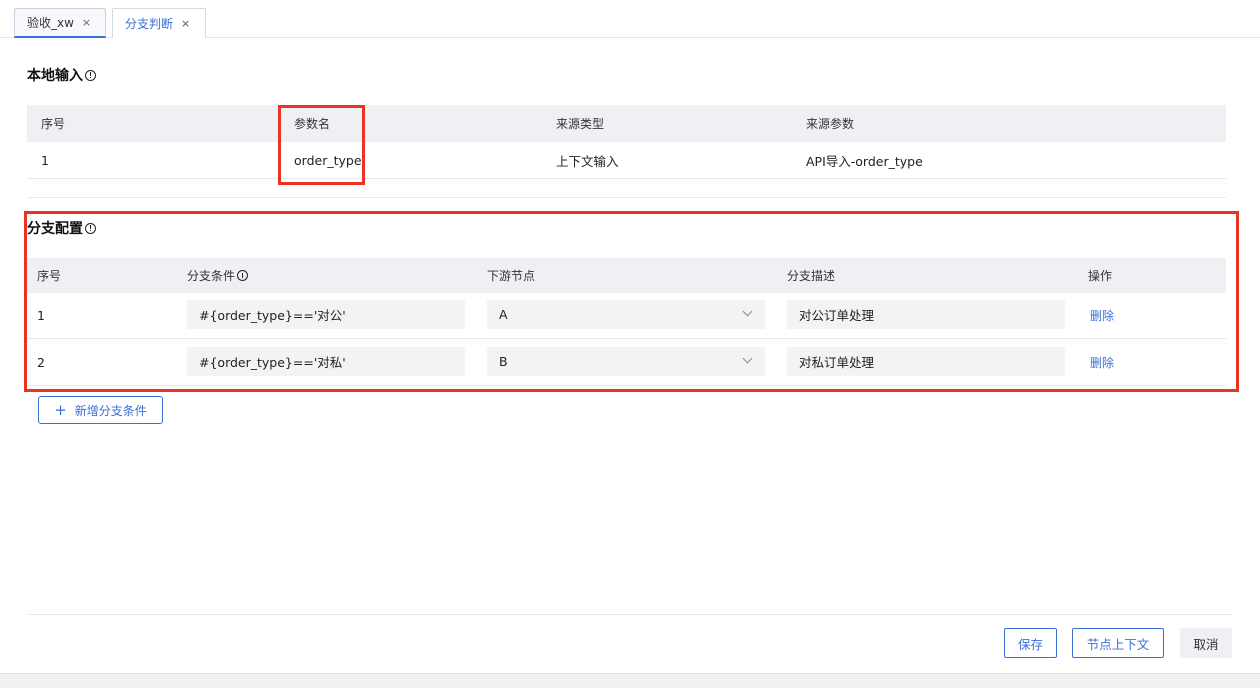 Image resolution: width=1260 pixels, height=688 pixels. I want to click on highlight-box-param, so click(321, 145).